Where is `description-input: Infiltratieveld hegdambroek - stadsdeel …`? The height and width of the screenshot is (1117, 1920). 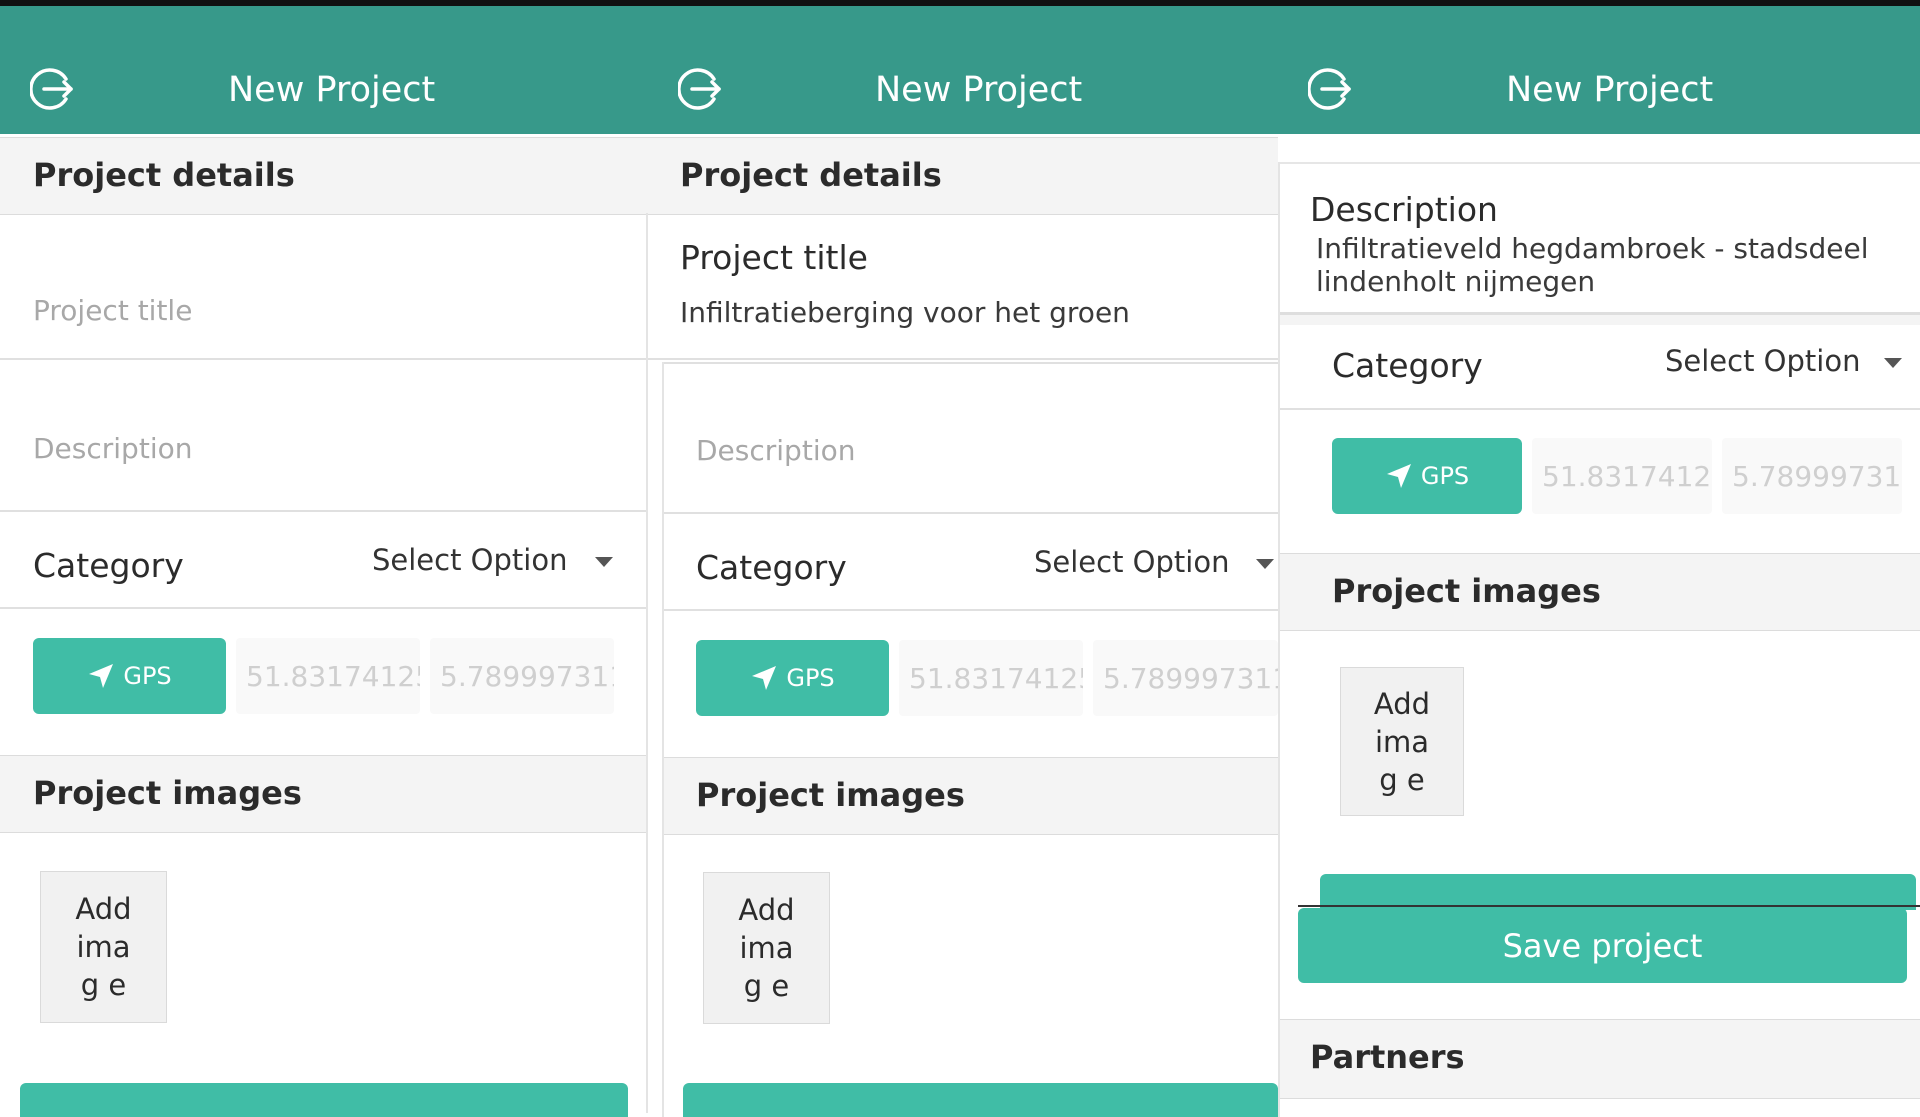 description-input: Infiltratieveld hegdambroek - stadsdeel … is located at coordinates (1596, 265).